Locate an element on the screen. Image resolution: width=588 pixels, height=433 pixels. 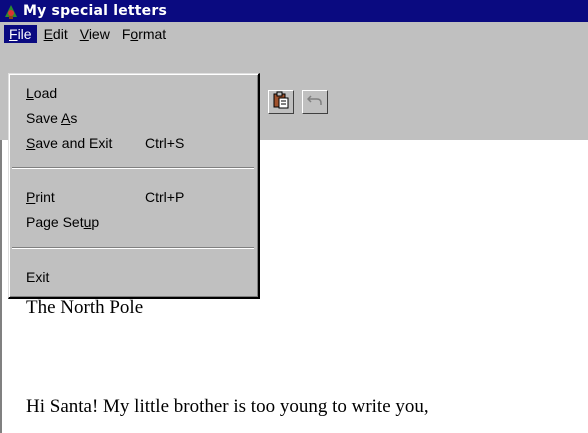
menu-item-print: Print Ctrl+P is located at coordinates (133, 197).